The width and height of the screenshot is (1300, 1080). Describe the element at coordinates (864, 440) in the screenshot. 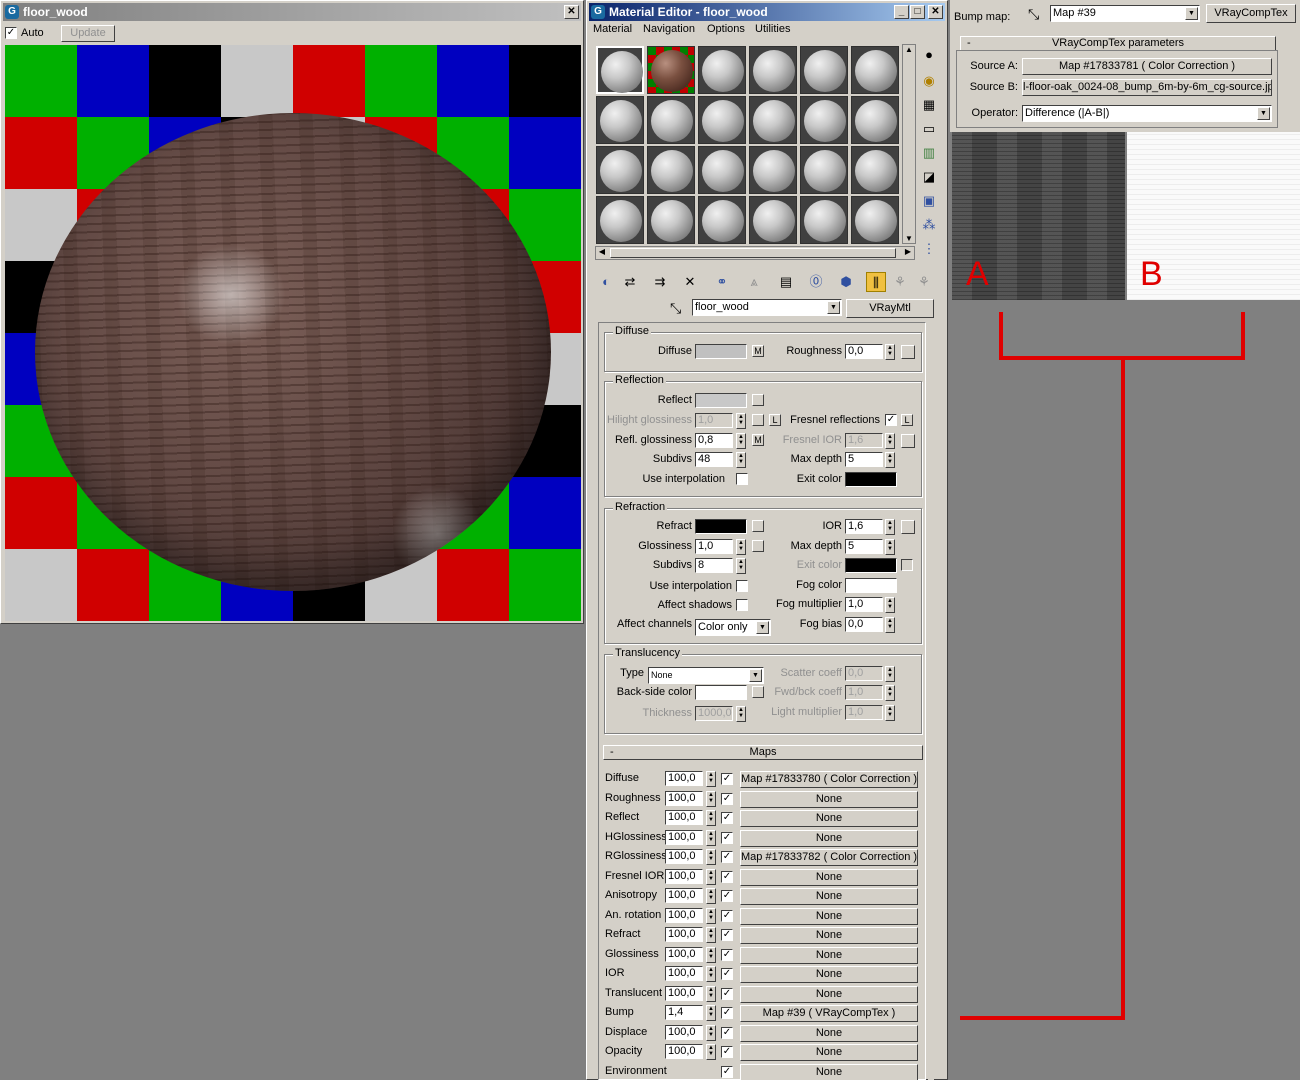

I see `fresnel-ior-field: 1,6` at that location.